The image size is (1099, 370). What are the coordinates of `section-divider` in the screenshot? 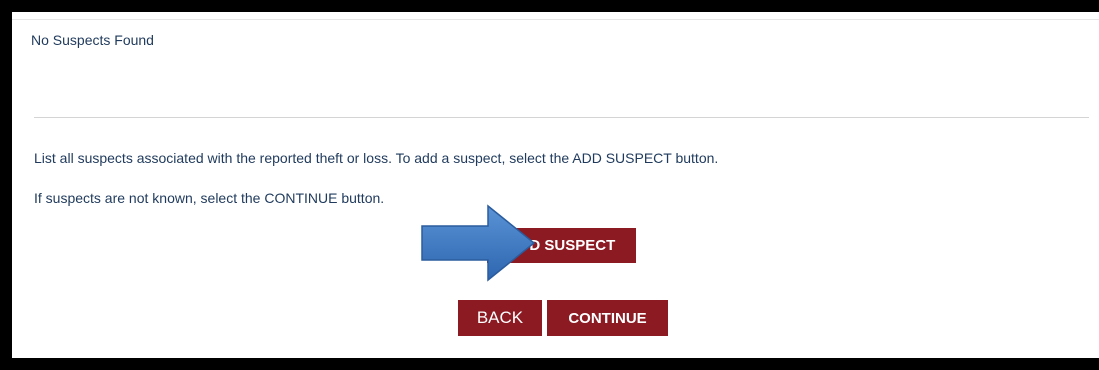 It's located at (561, 117).